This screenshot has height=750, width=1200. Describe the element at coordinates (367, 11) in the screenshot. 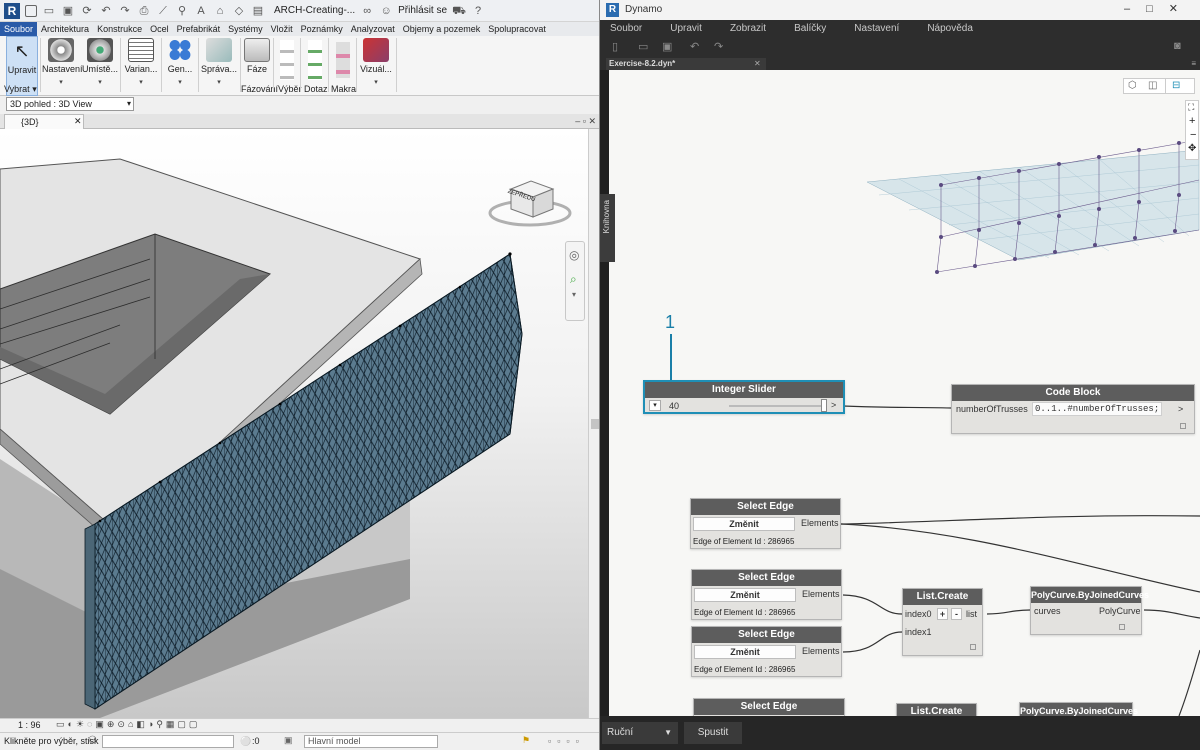

I see `binoculars-icon: ∞` at that location.